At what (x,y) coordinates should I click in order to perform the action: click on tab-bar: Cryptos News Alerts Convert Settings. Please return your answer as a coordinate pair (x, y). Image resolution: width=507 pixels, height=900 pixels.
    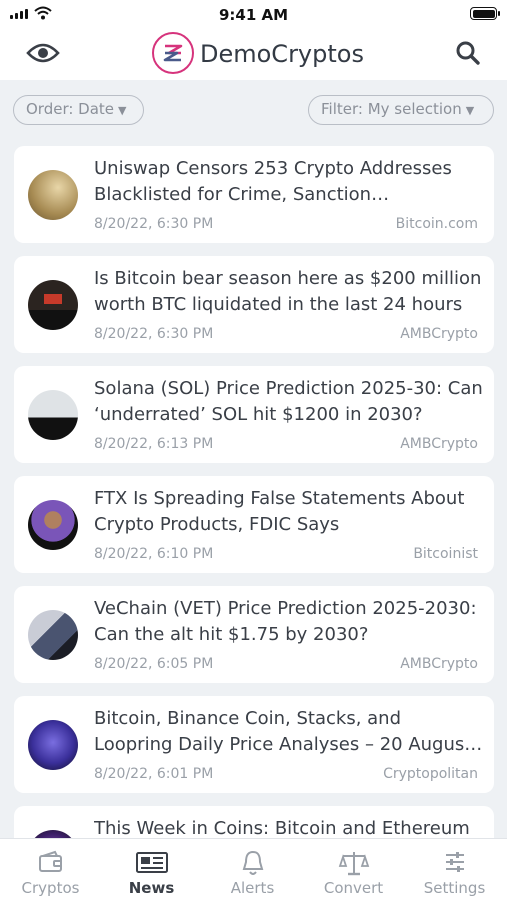
    Looking at the image, I should click on (253, 869).